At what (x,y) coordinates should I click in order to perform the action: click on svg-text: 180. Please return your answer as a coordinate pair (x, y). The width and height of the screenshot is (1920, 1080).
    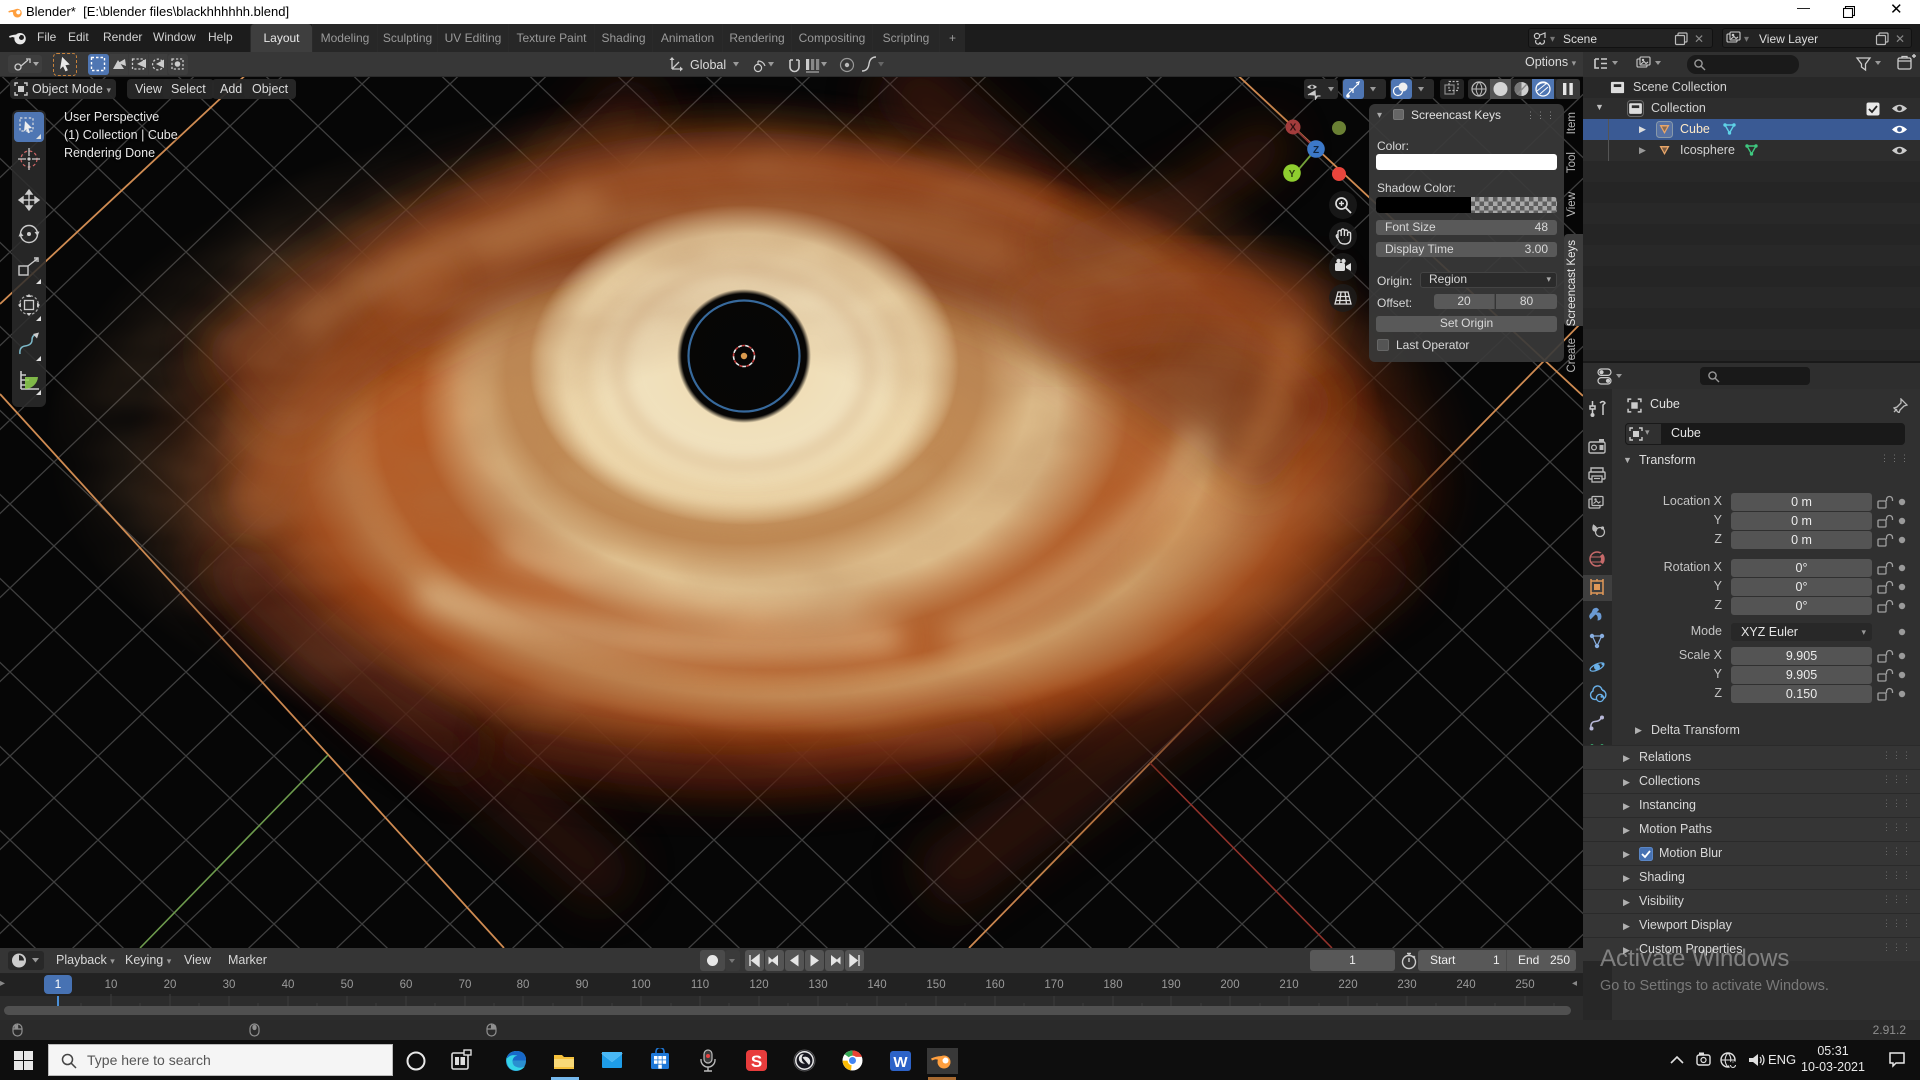
    Looking at the image, I should click on (1112, 985).